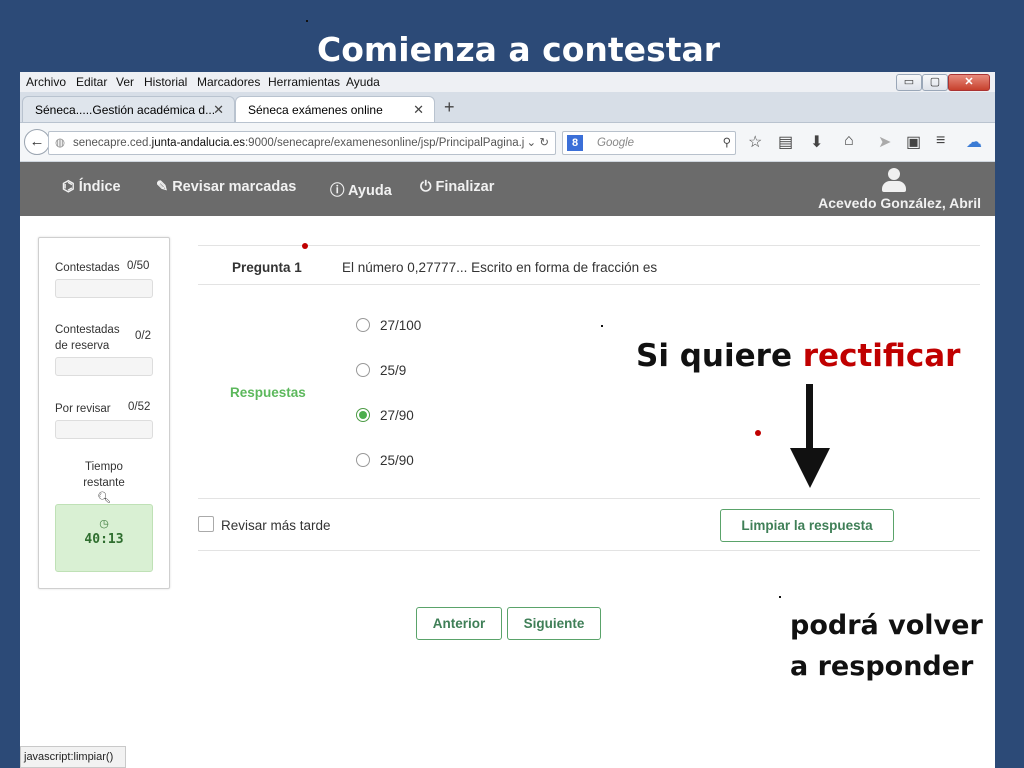  What do you see at coordinates (165, 82) in the screenshot?
I see `menu-historial: Historial` at bounding box center [165, 82].